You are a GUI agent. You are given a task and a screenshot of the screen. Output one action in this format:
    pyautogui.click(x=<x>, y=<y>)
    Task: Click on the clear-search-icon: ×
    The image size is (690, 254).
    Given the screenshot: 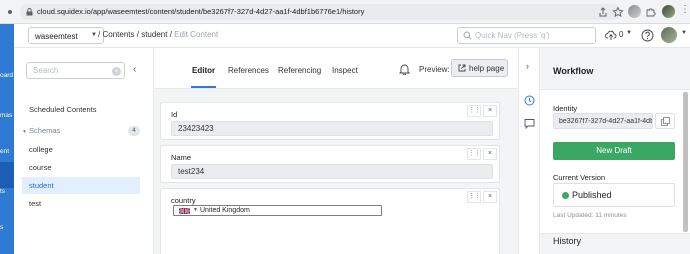 What is the action you would take?
    pyautogui.click(x=116, y=71)
    